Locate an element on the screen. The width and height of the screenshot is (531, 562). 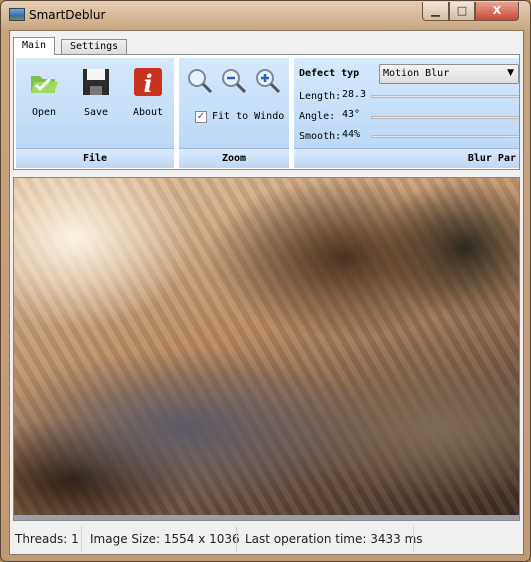
close-button: X is located at coordinates (497, 11).